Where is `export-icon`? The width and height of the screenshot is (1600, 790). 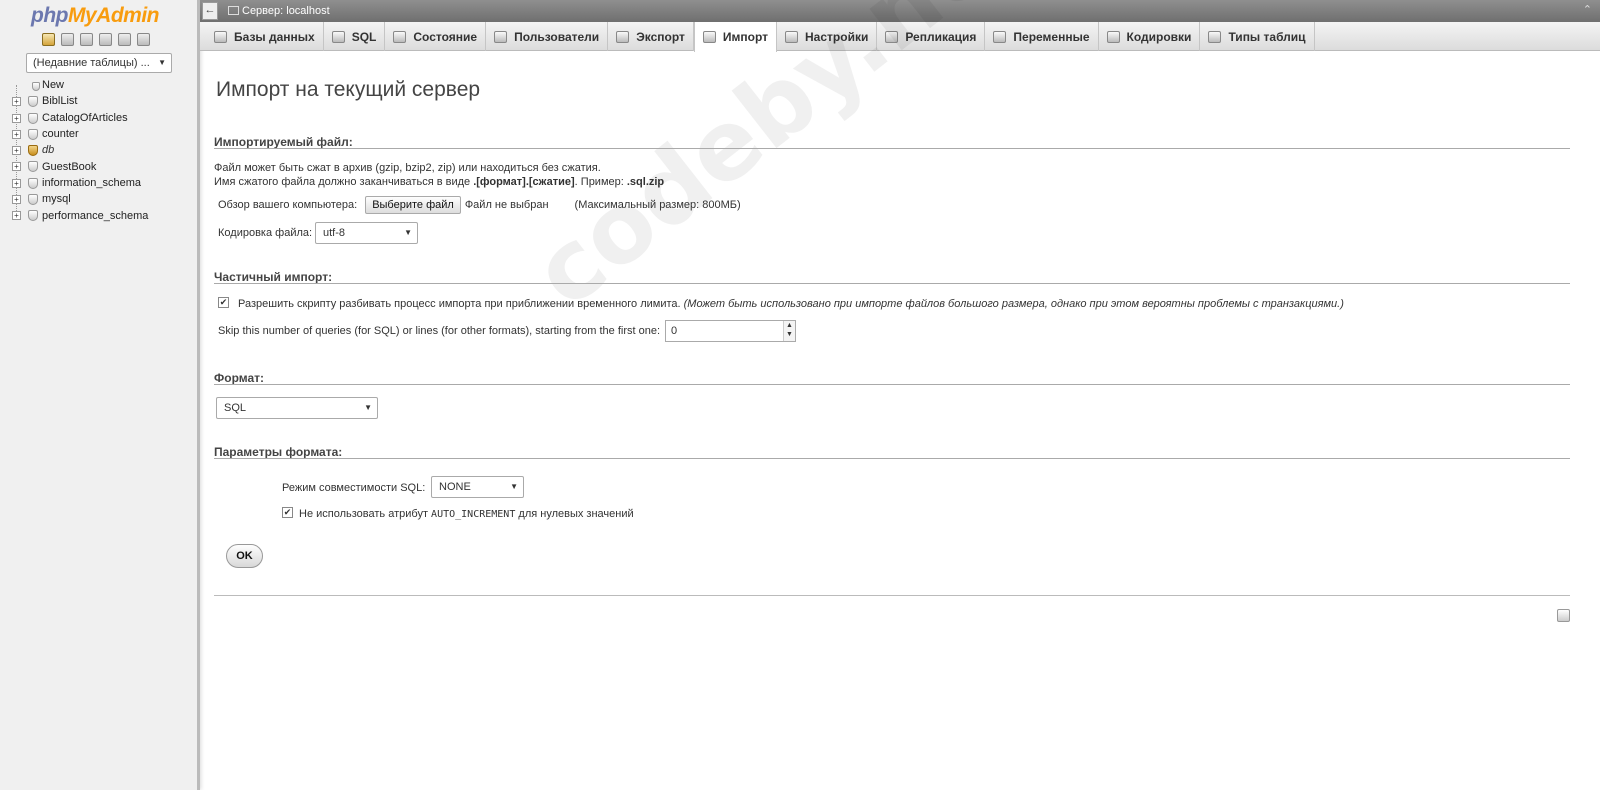 export-icon is located at coordinates (623, 36).